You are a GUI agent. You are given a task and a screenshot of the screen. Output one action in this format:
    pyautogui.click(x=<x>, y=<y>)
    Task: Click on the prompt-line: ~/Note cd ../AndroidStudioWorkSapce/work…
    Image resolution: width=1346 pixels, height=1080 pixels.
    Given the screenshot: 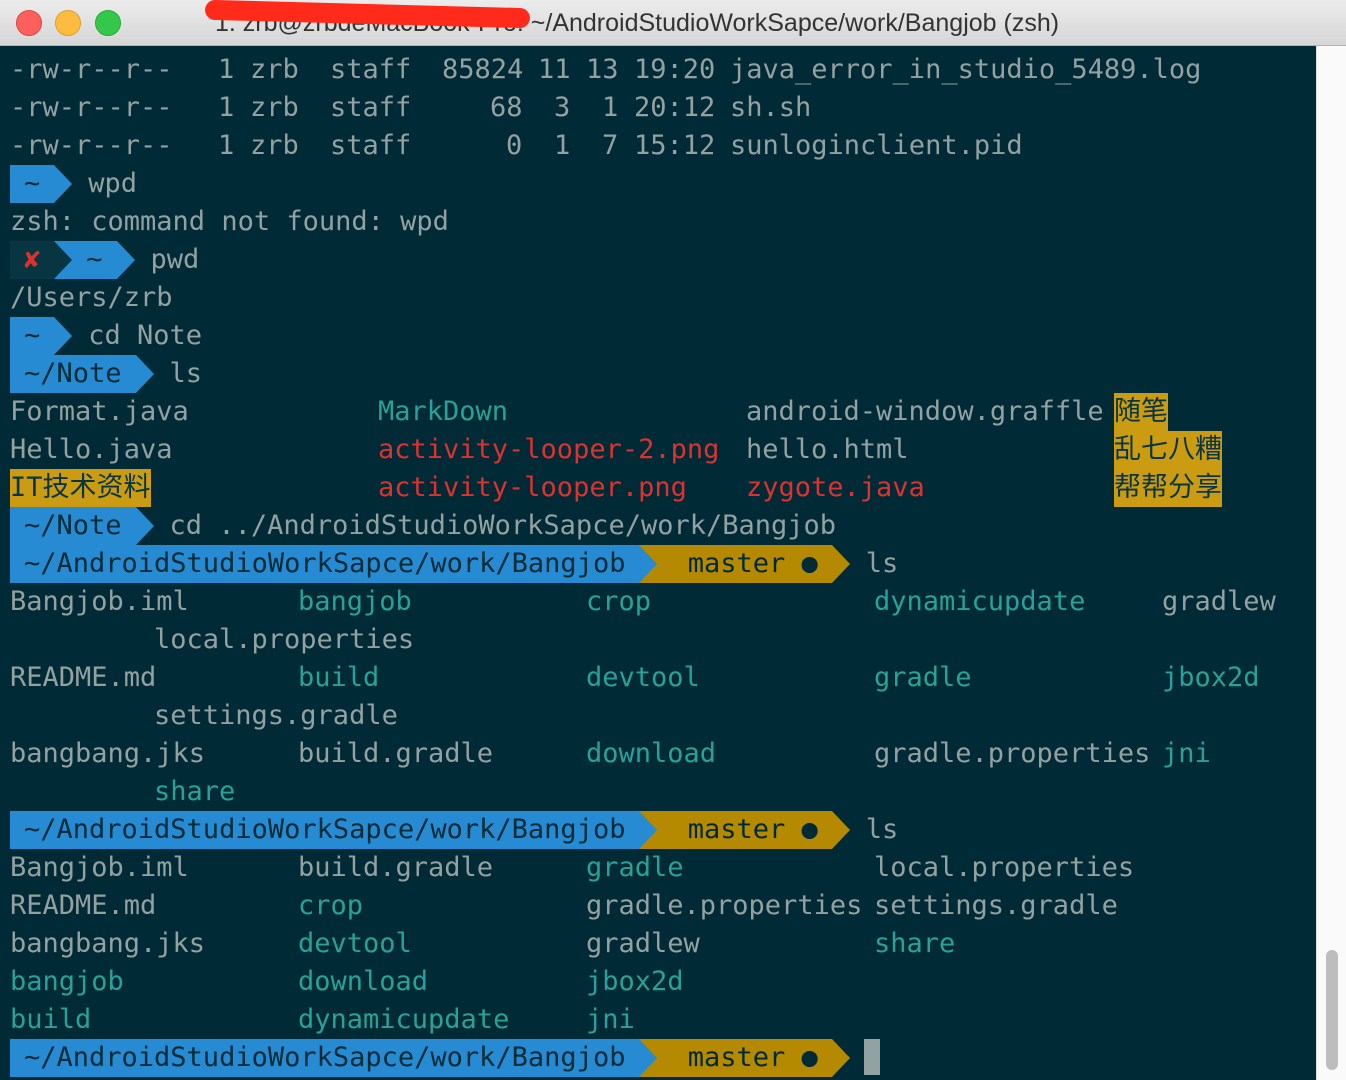 What is the action you would take?
    pyautogui.click(x=663, y=526)
    